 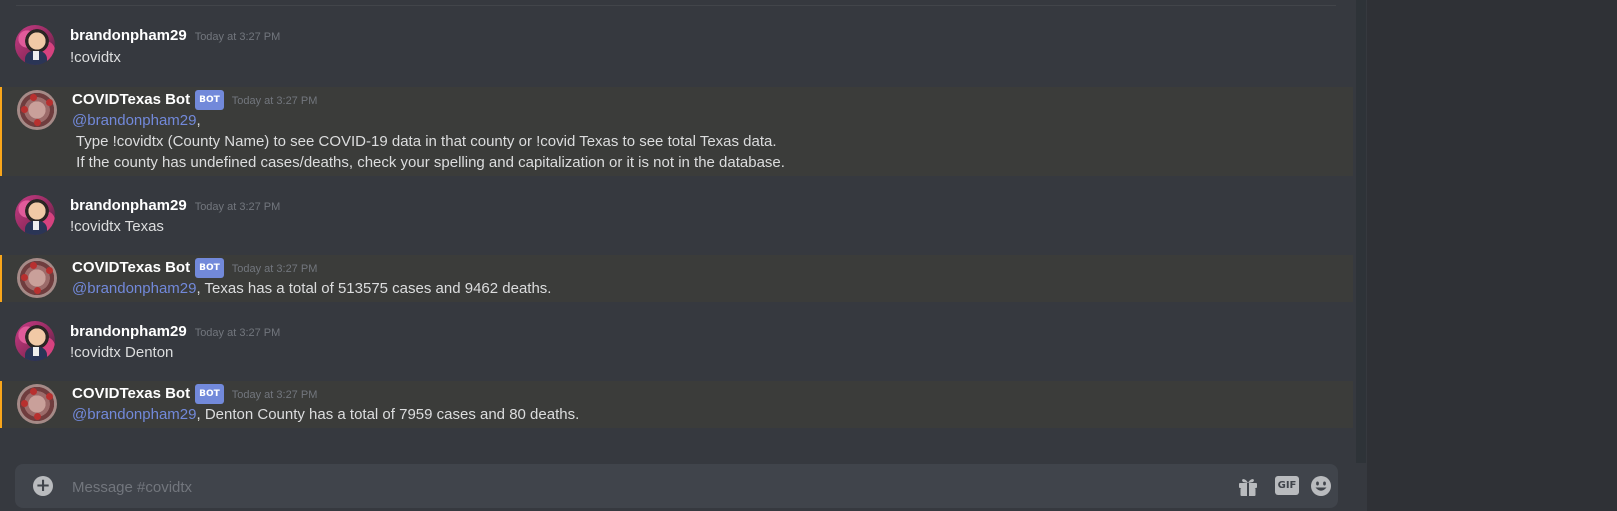 What do you see at coordinates (642, 487) in the screenshot?
I see `message-input` at bounding box center [642, 487].